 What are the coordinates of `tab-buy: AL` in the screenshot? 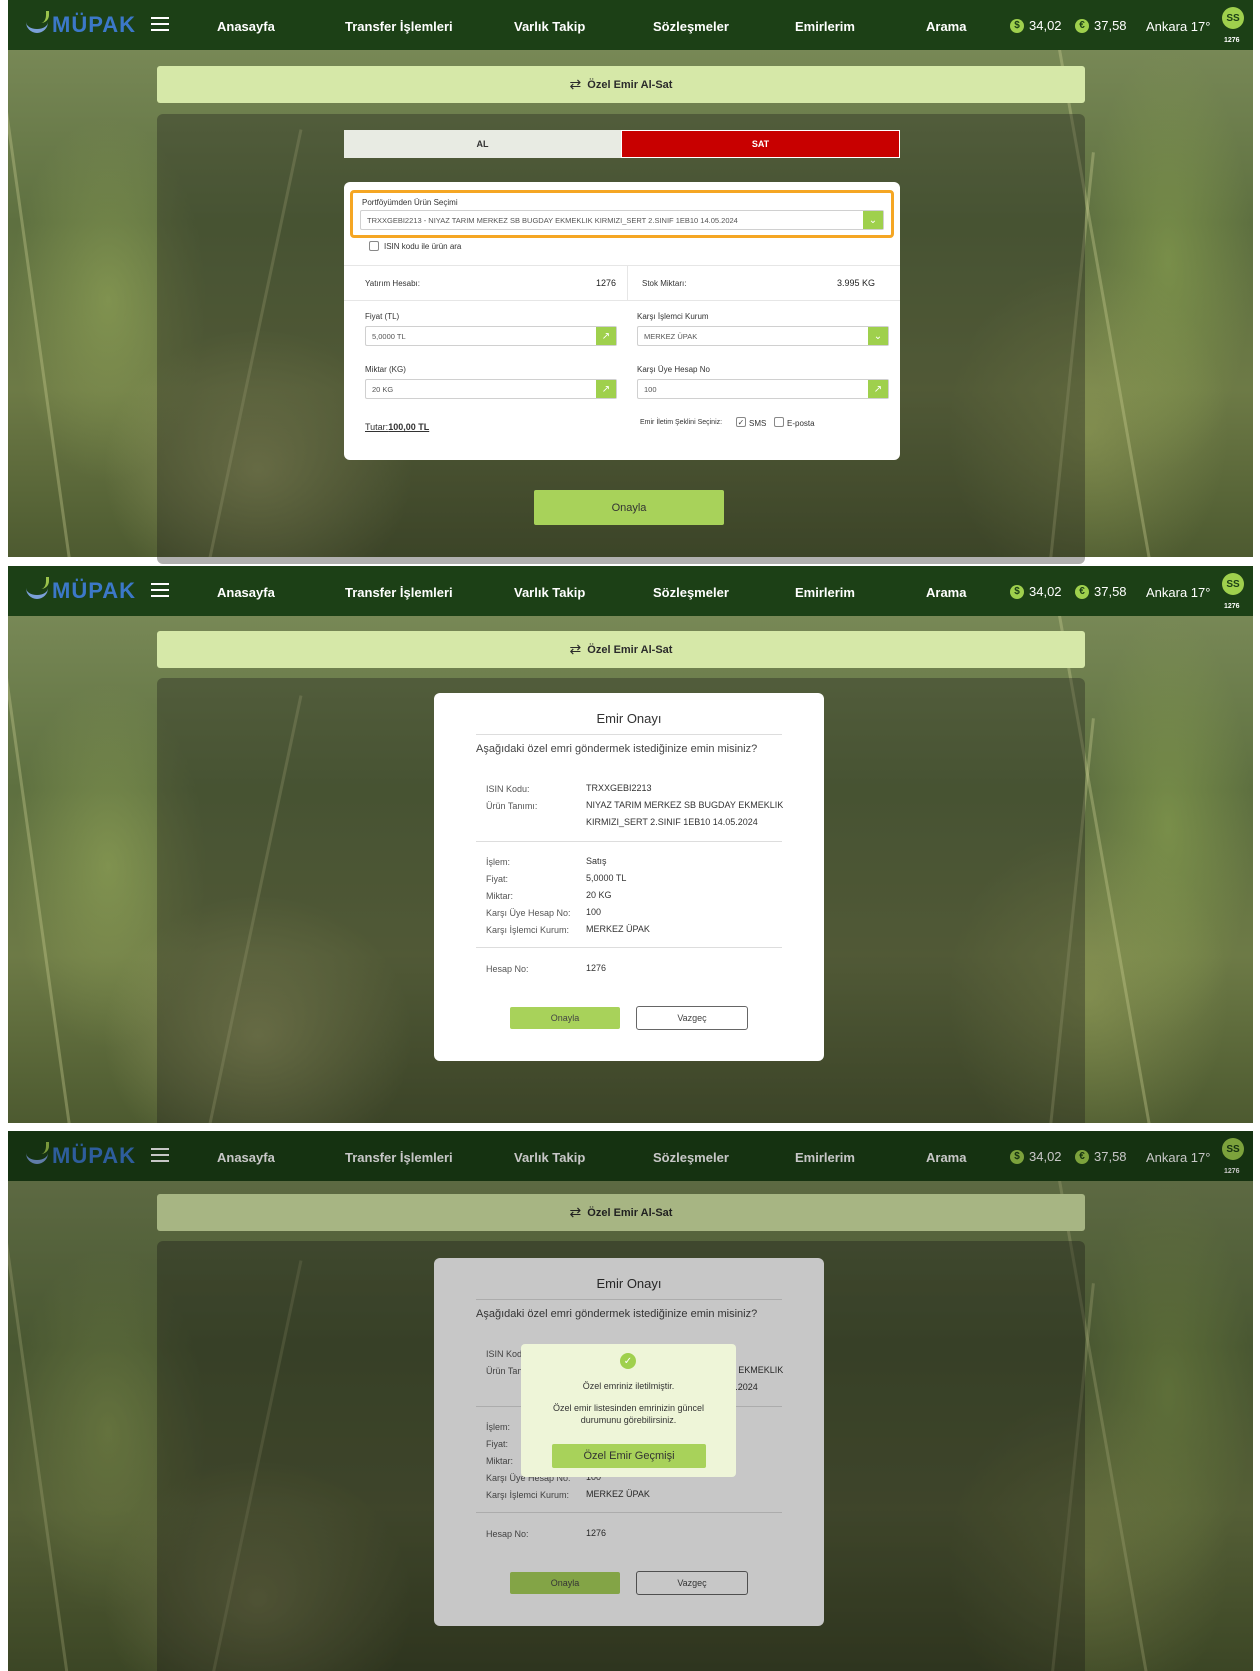 It's located at (482, 144).